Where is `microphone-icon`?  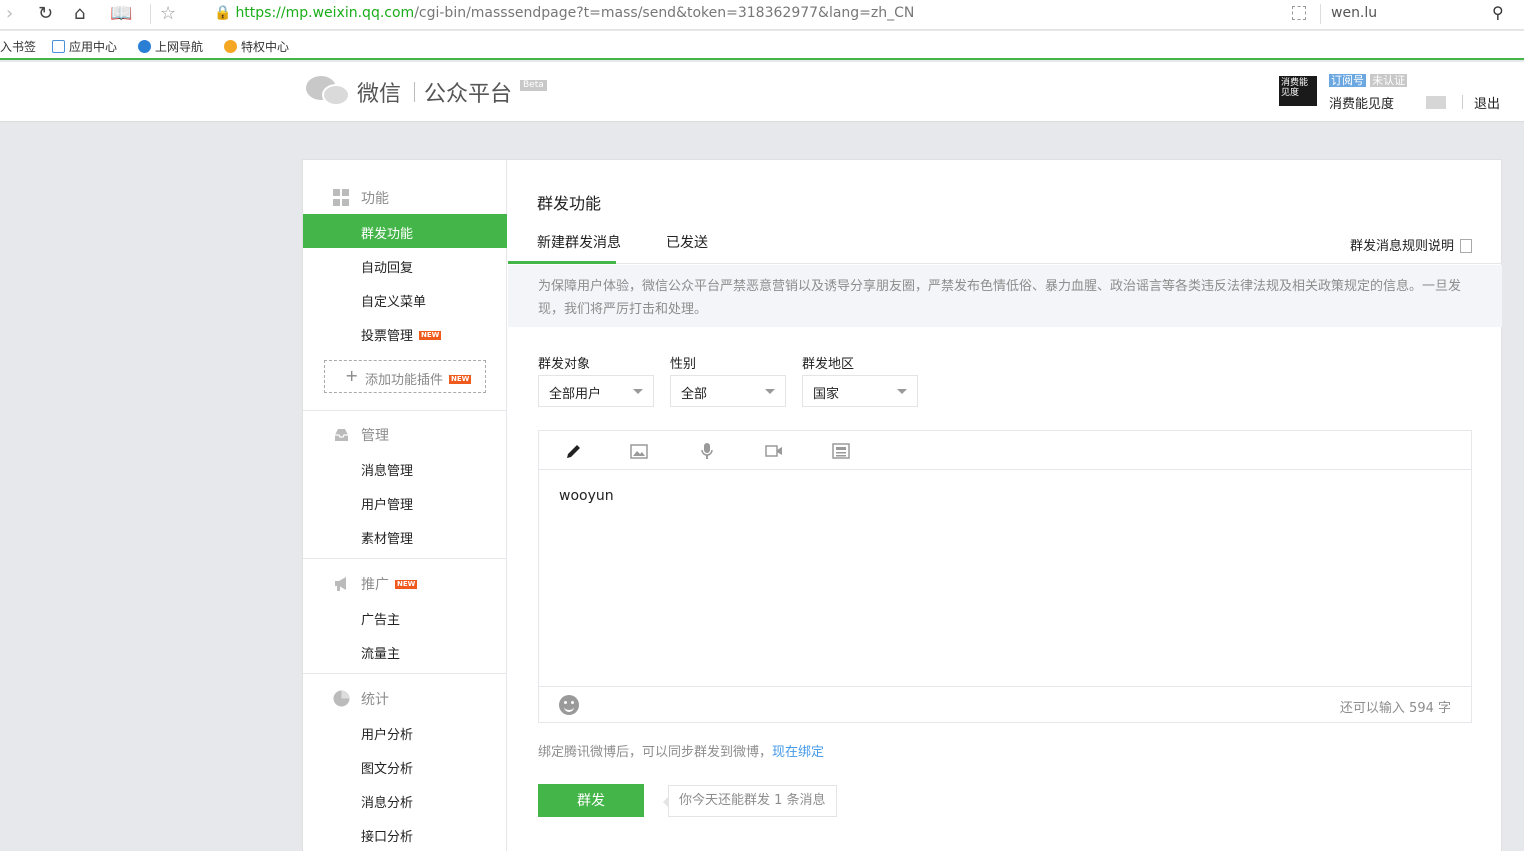
microphone-icon is located at coordinates (707, 451).